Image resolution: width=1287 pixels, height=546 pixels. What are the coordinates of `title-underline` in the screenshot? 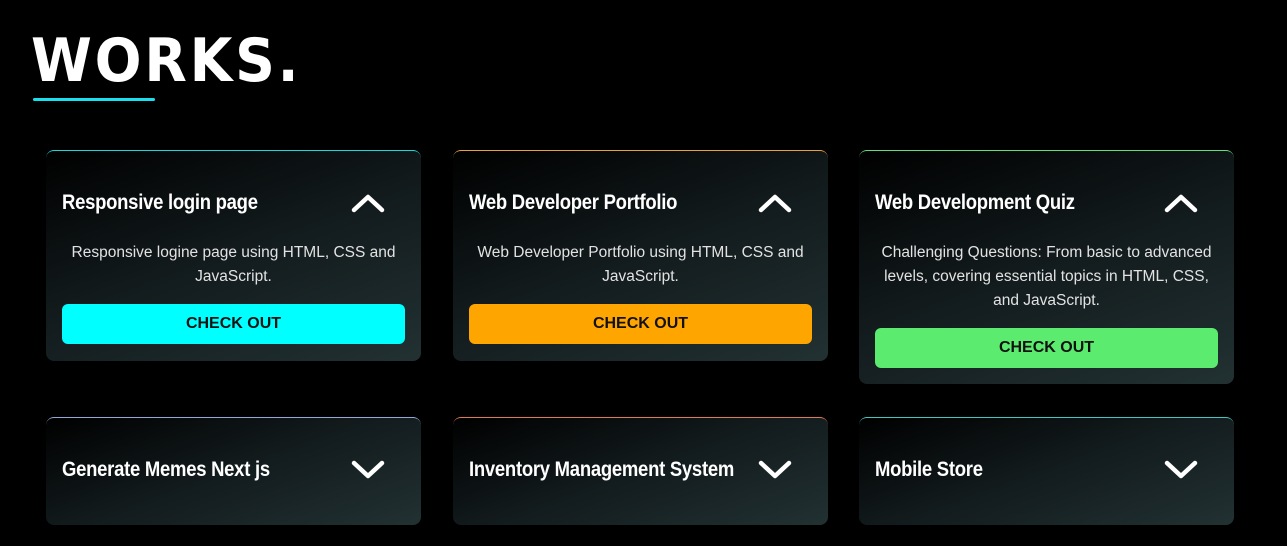 It's located at (94, 99).